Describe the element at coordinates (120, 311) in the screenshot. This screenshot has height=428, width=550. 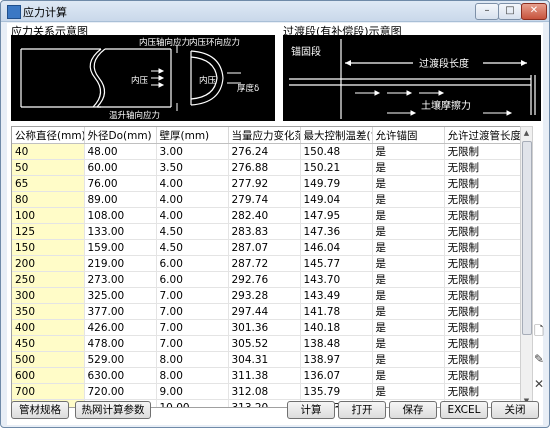
I see `table-cell: 377.00` at that location.